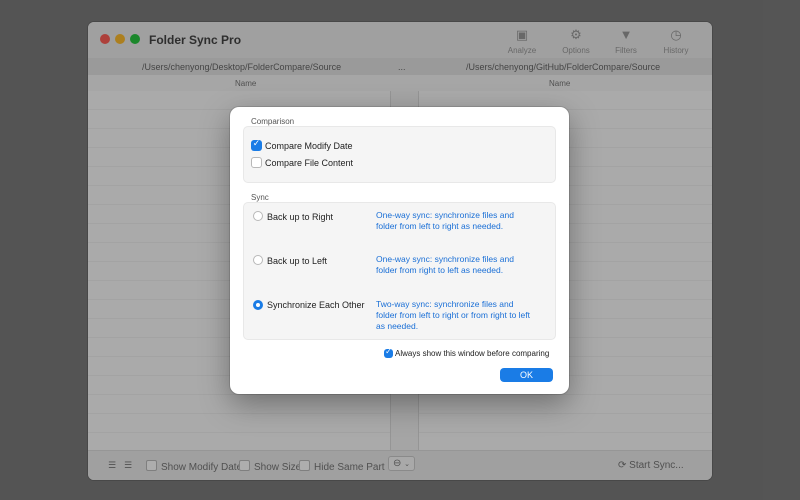 This screenshot has width=800, height=500. What do you see at coordinates (526, 375) in the screenshot?
I see `ok-button: OK` at bounding box center [526, 375].